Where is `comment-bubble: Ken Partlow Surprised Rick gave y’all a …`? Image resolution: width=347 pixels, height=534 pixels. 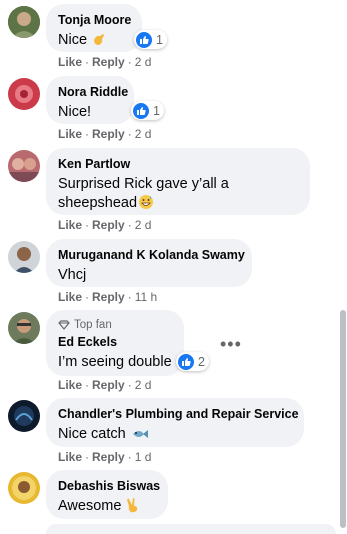
comment-bubble: Ken Partlow Surprised Rick gave y’all a … is located at coordinates (178, 181).